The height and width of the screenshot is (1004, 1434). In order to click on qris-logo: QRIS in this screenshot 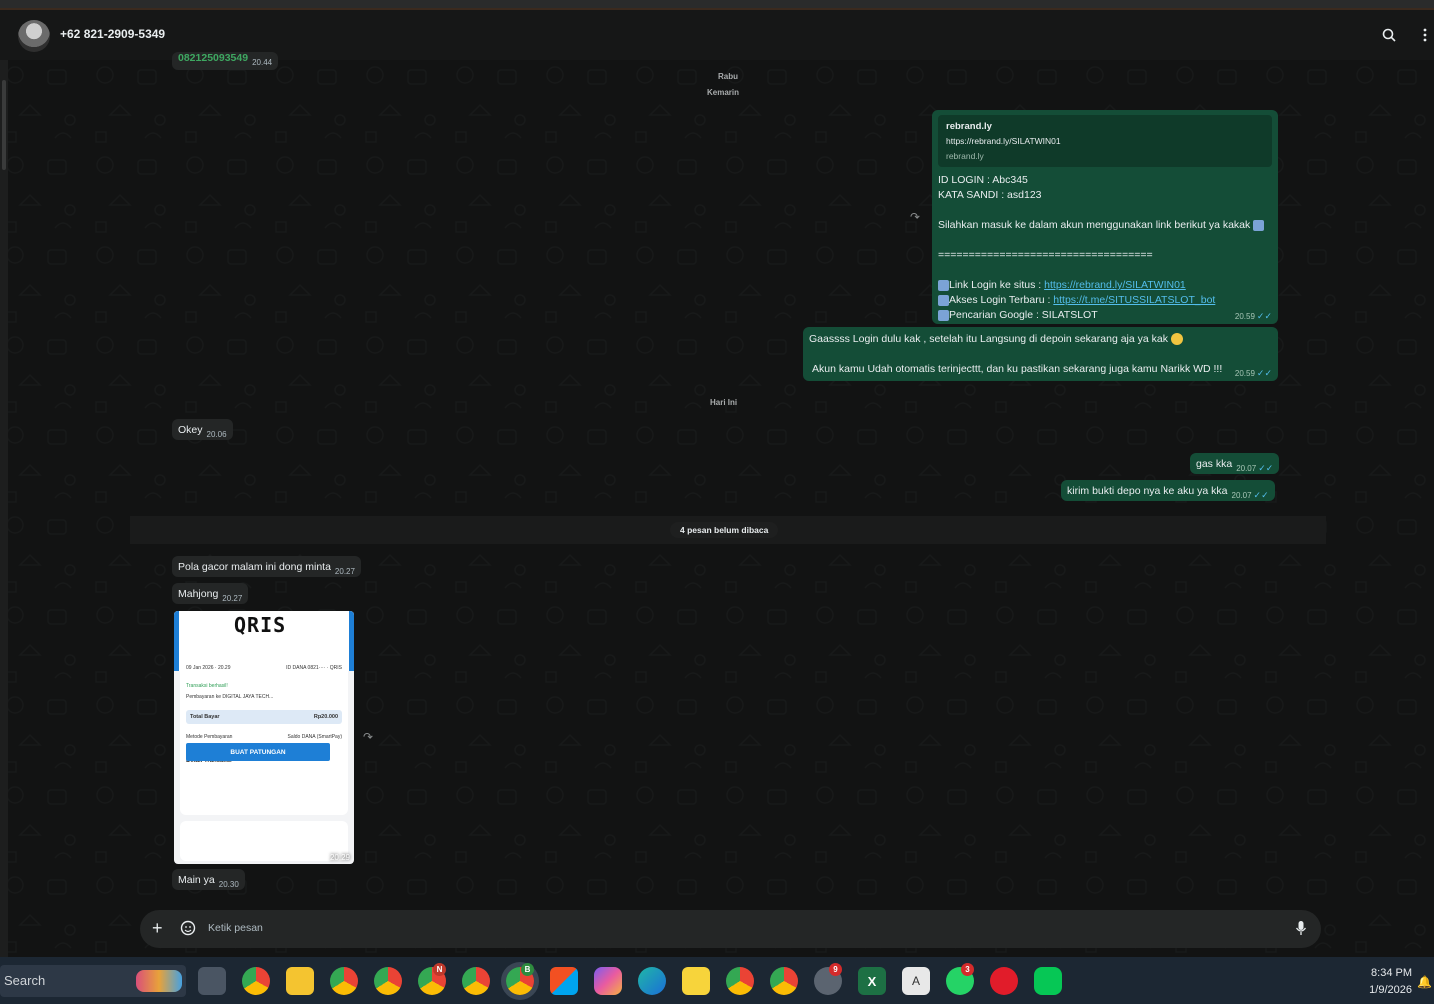, I will do `click(260, 625)`.